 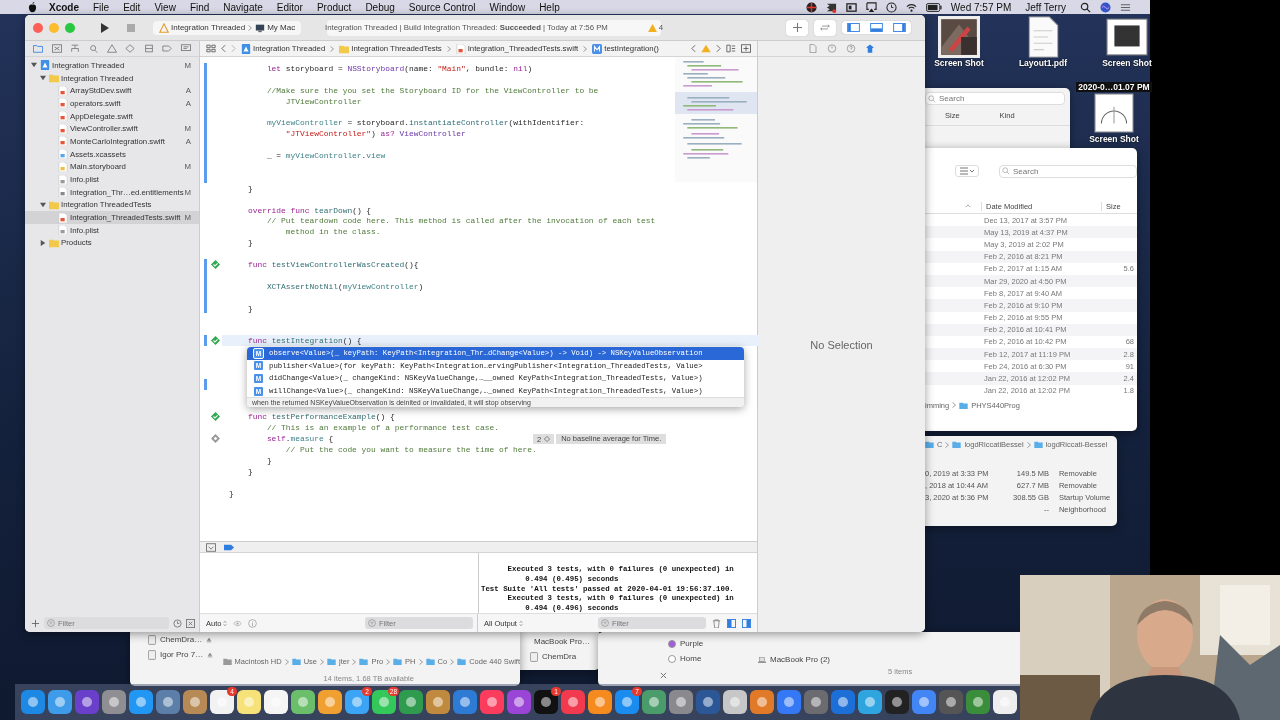 What do you see at coordinates (981, 7) in the screenshot?
I see `menu-clock: Wed 7:57 PM` at bounding box center [981, 7].